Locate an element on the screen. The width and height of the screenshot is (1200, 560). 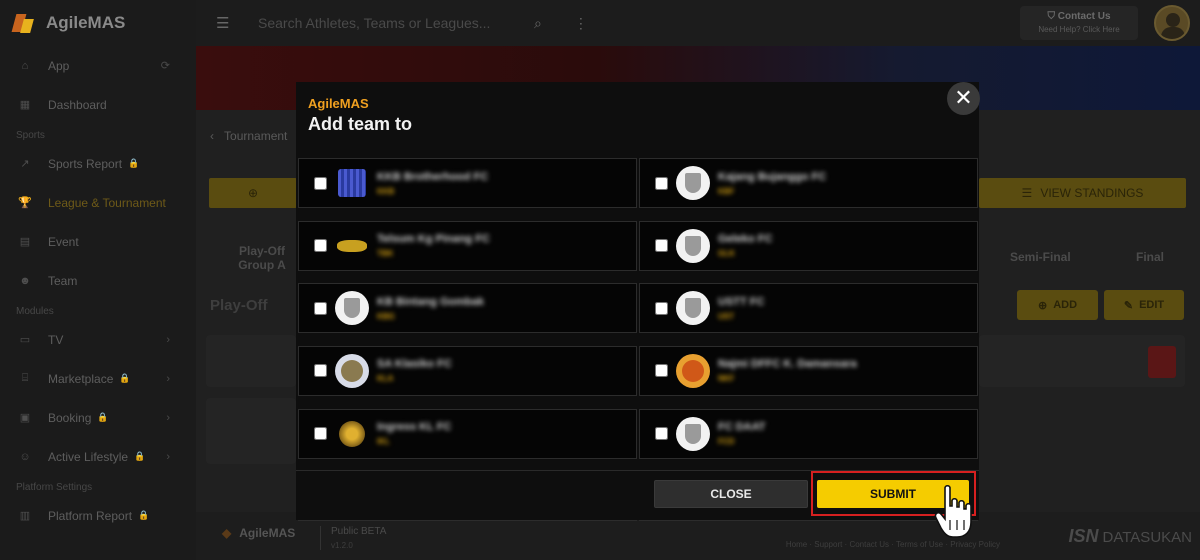
team-option: USTT FC UST is located at coordinates (808, 308).